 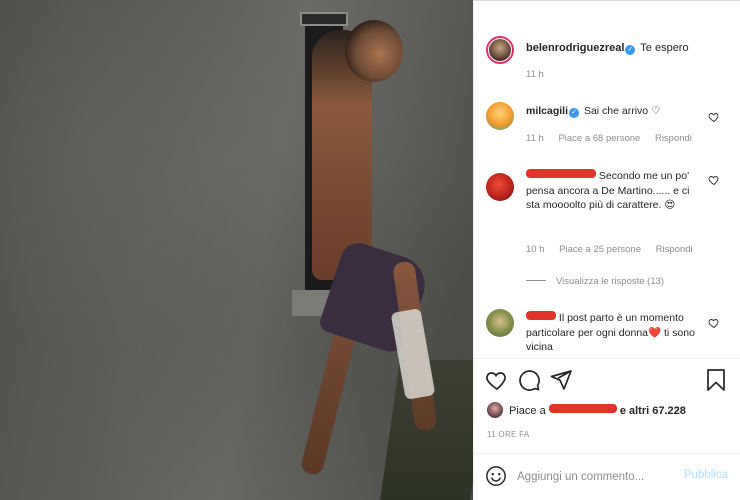 I want to click on actions-divider, so click(x=606, y=358).